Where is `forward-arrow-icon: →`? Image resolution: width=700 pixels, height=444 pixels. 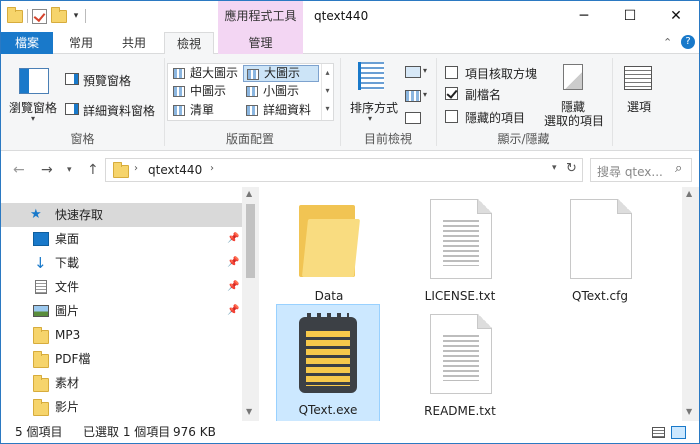 forward-arrow-icon: → is located at coordinates (47, 170).